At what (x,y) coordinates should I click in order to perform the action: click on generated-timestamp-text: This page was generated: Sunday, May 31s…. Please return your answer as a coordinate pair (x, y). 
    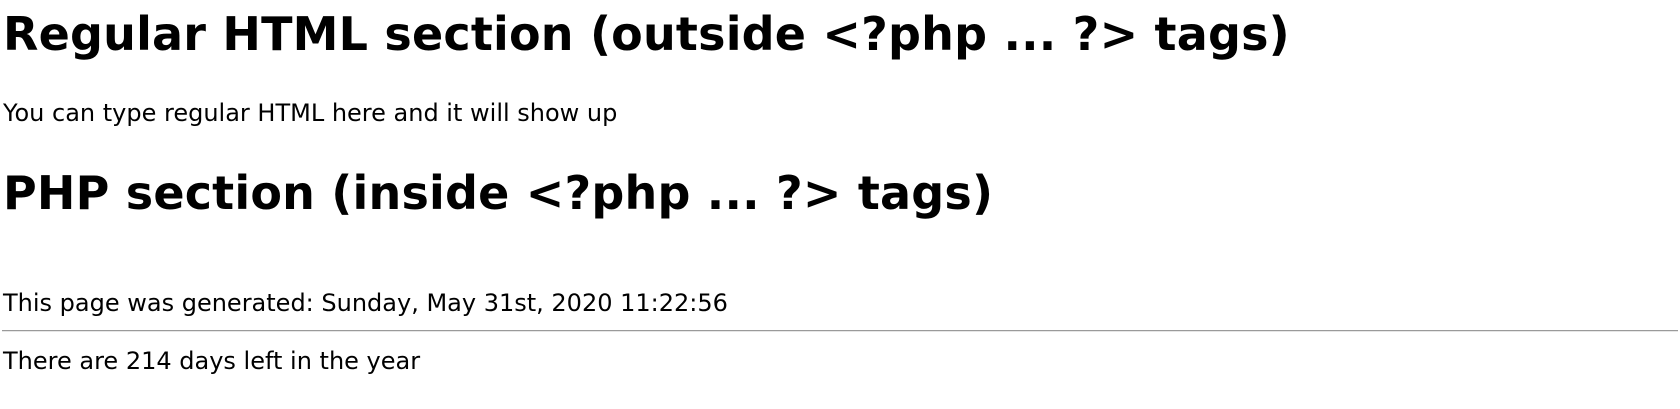
    Looking at the image, I should click on (365, 303).